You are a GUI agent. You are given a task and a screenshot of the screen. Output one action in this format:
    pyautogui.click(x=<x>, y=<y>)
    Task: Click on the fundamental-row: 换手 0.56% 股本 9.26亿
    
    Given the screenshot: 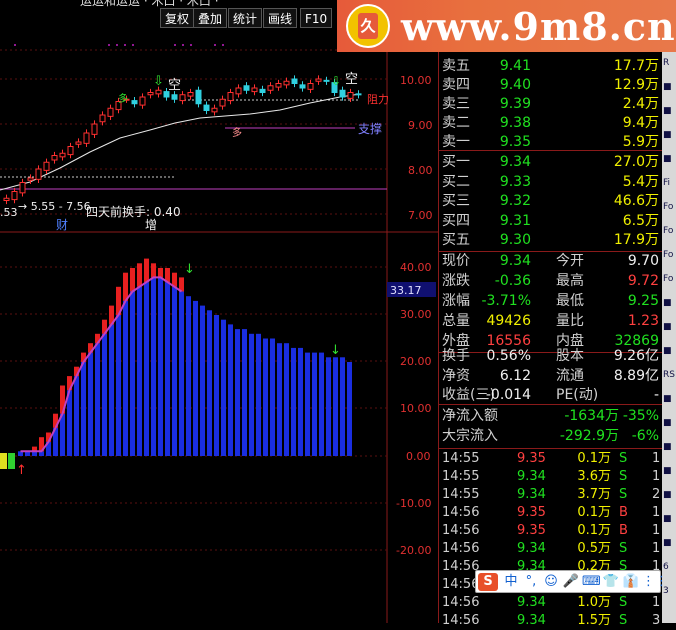 What is the action you would take?
    pyautogui.click(x=551, y=356)
    